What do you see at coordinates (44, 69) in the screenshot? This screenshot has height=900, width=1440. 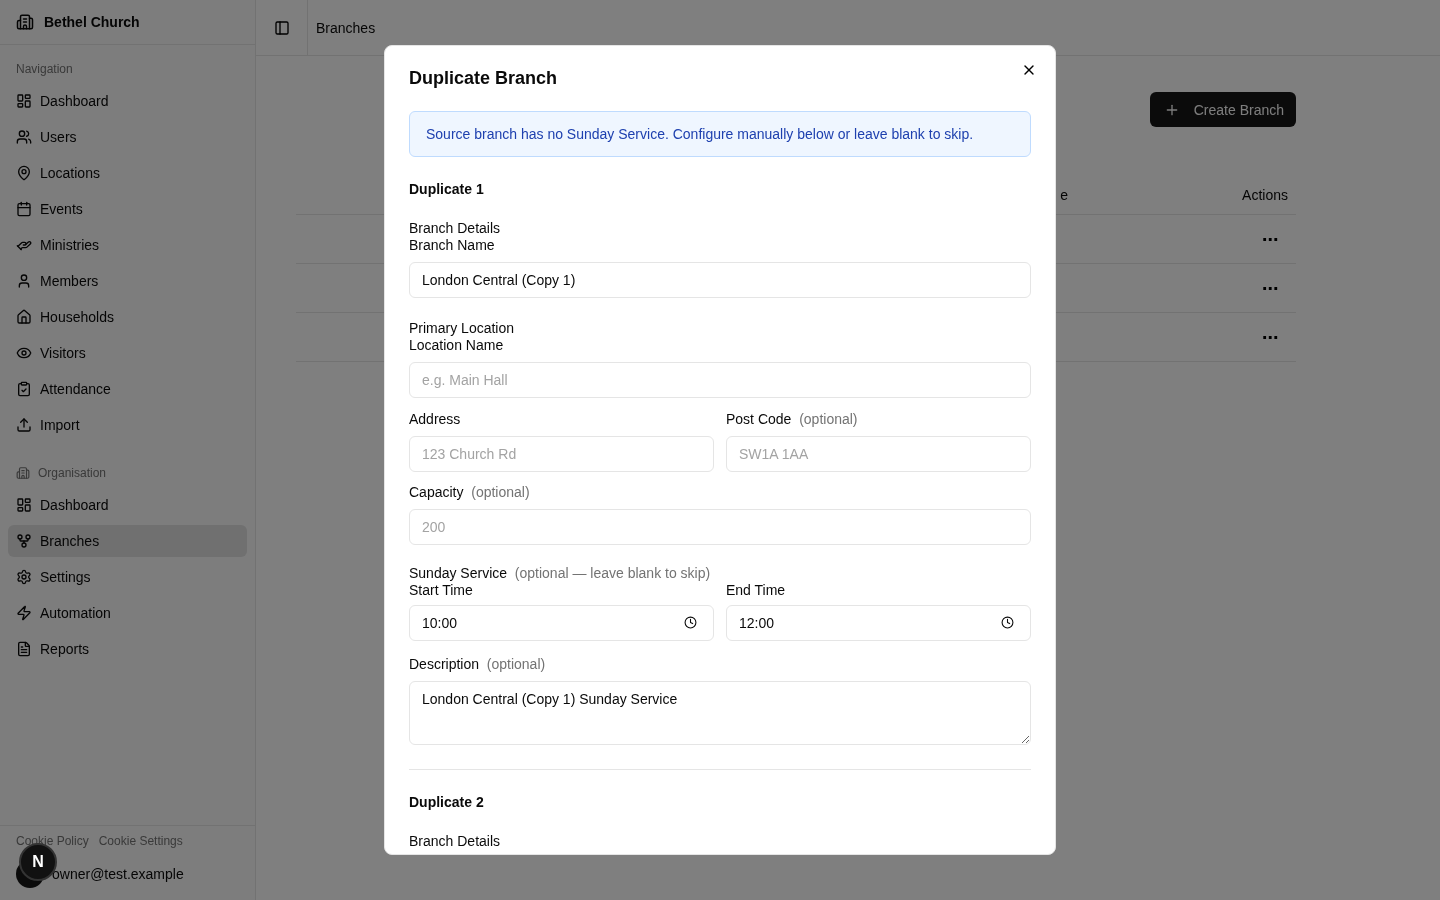 I see `section-title: Navigation` at bounding box center [44, 69].